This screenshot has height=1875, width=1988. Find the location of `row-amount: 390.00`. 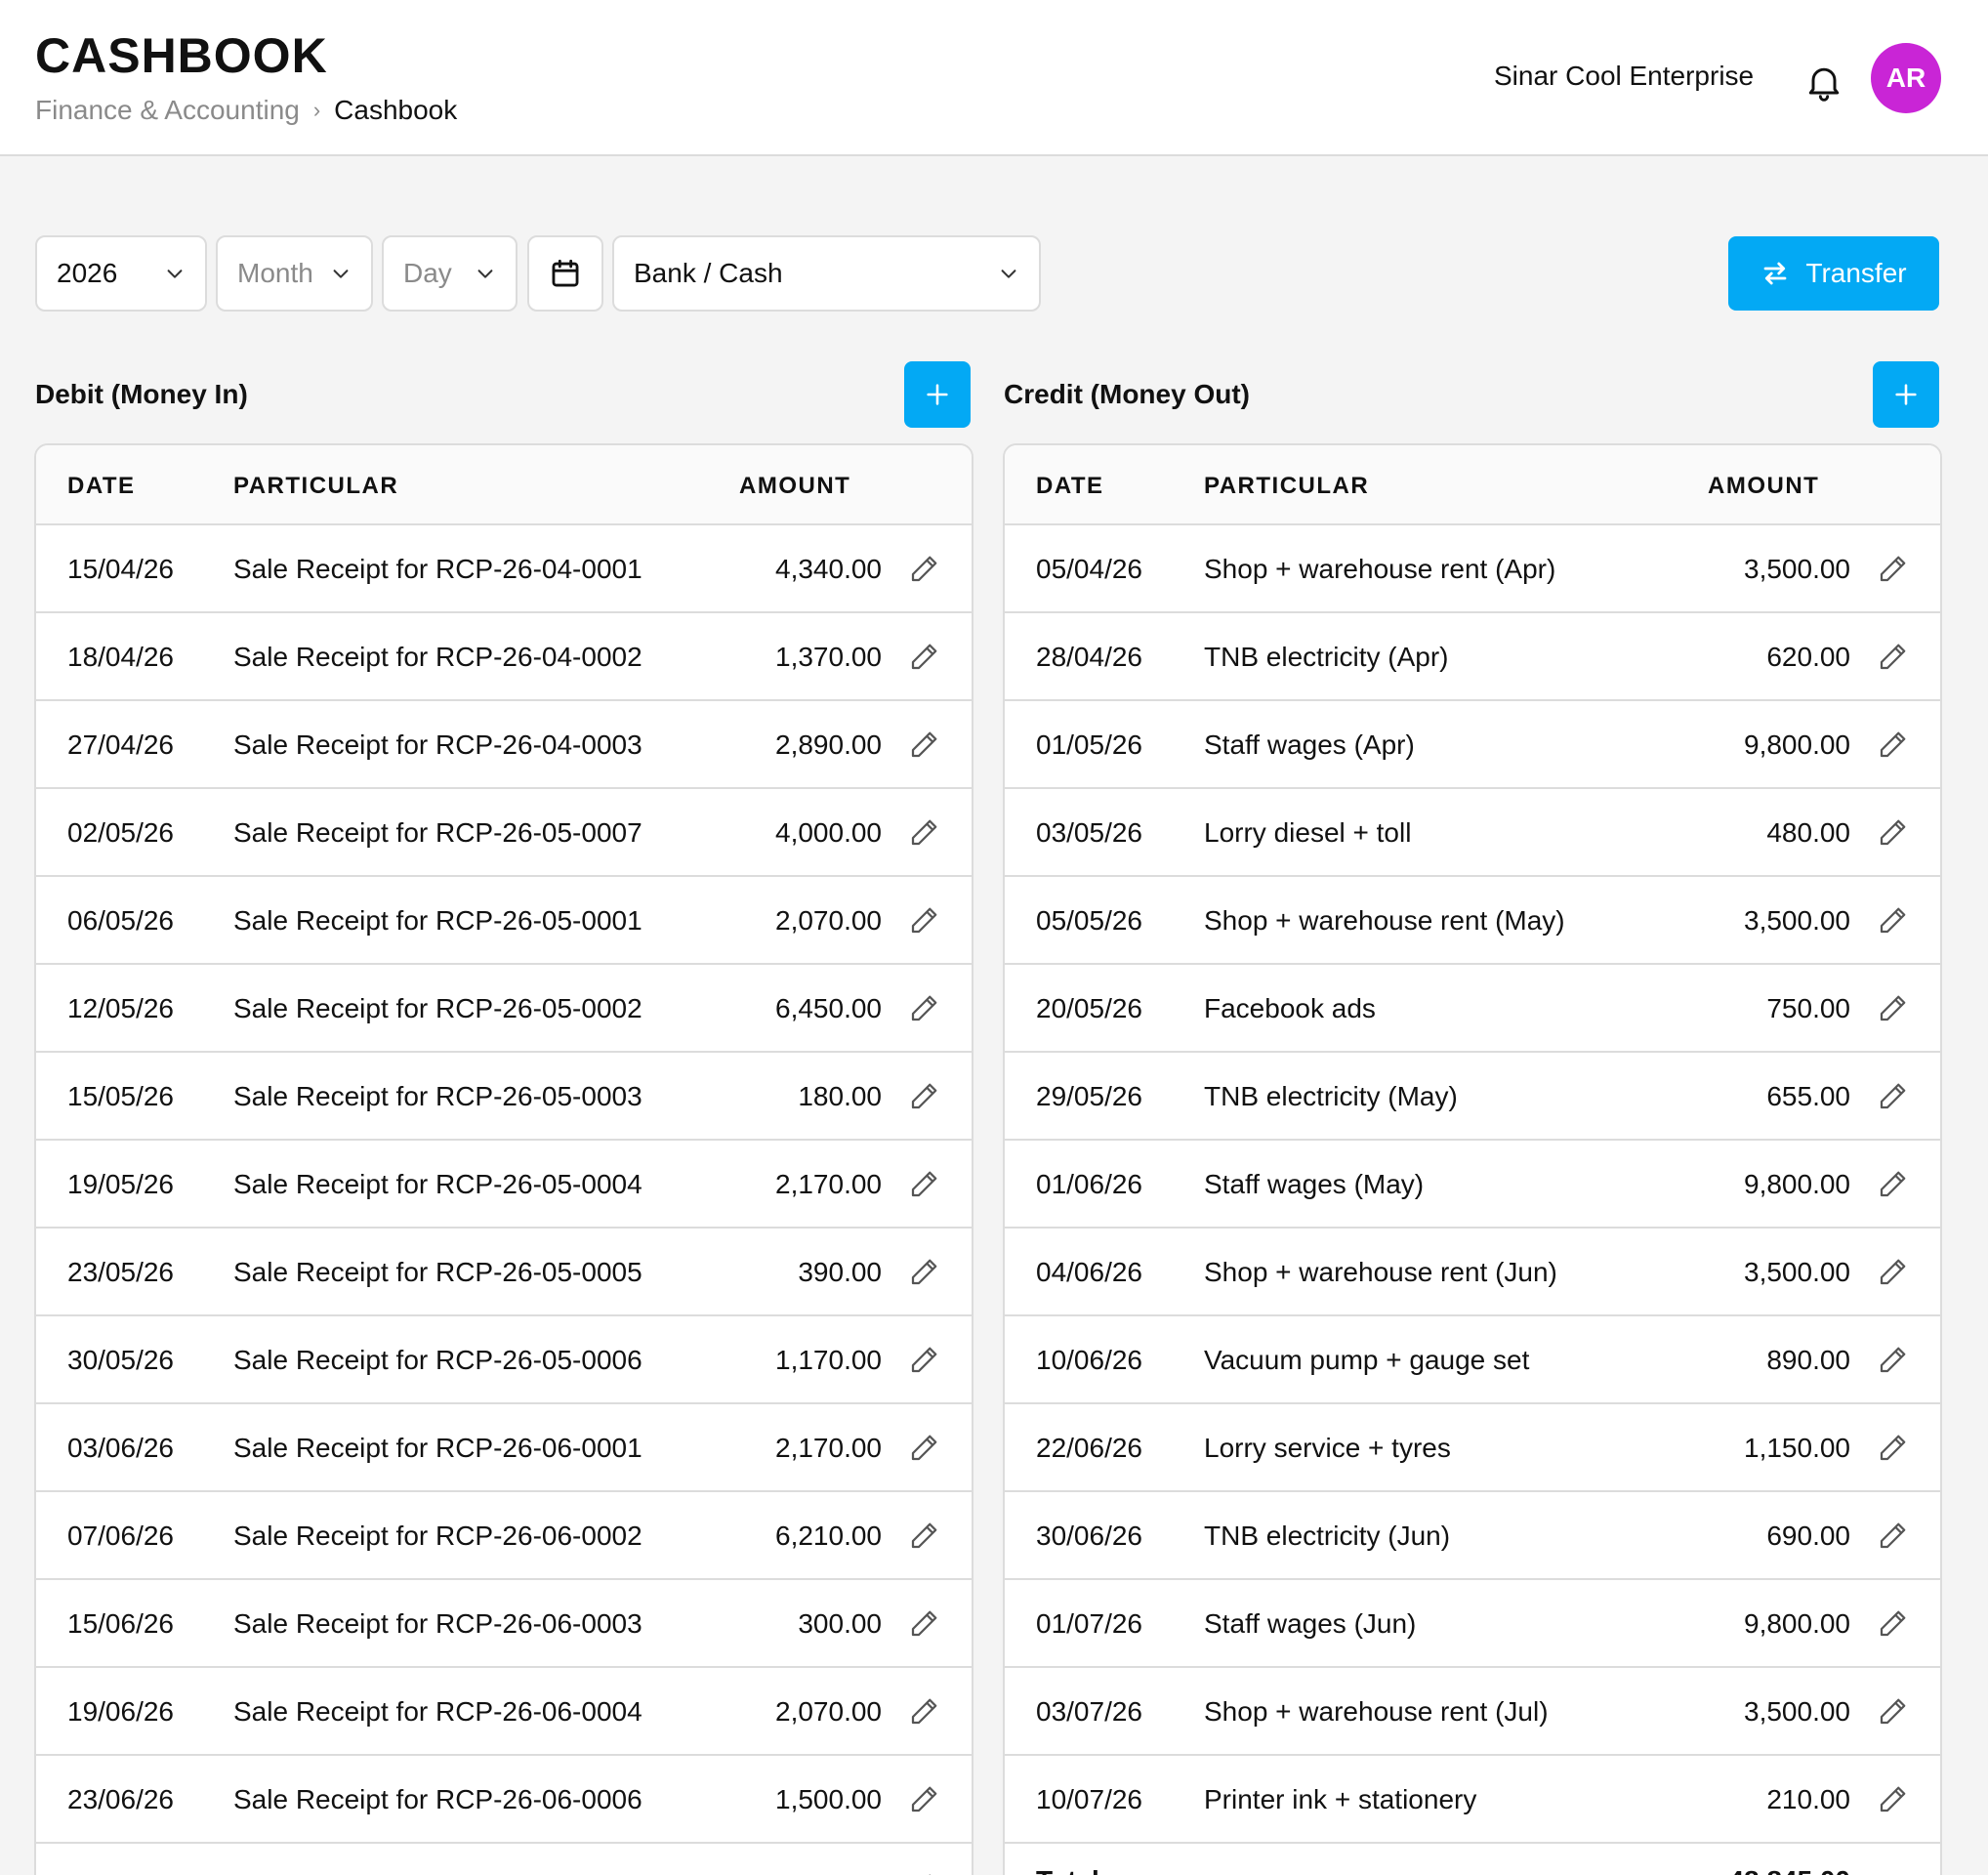

row-amount: 390.00 is located at coordinates (840, 1272).